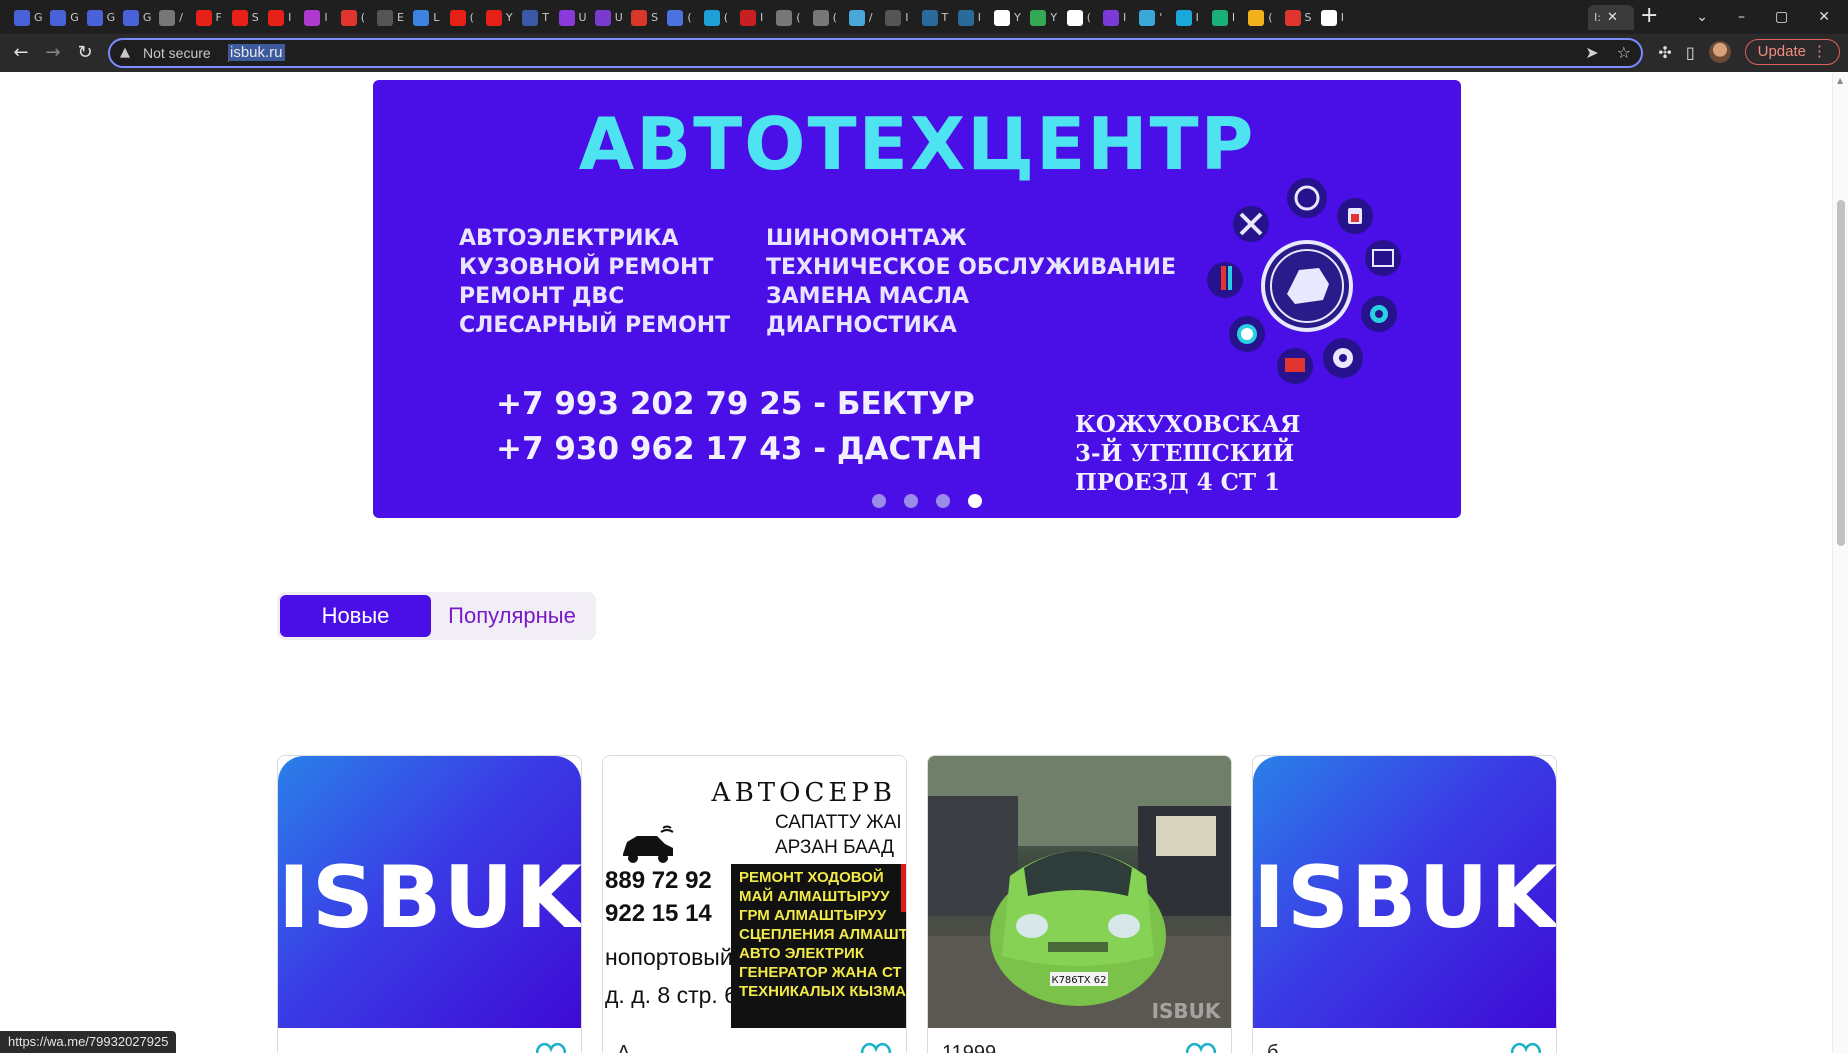  I want to click on tab-title: Y, so click(1017, 17).